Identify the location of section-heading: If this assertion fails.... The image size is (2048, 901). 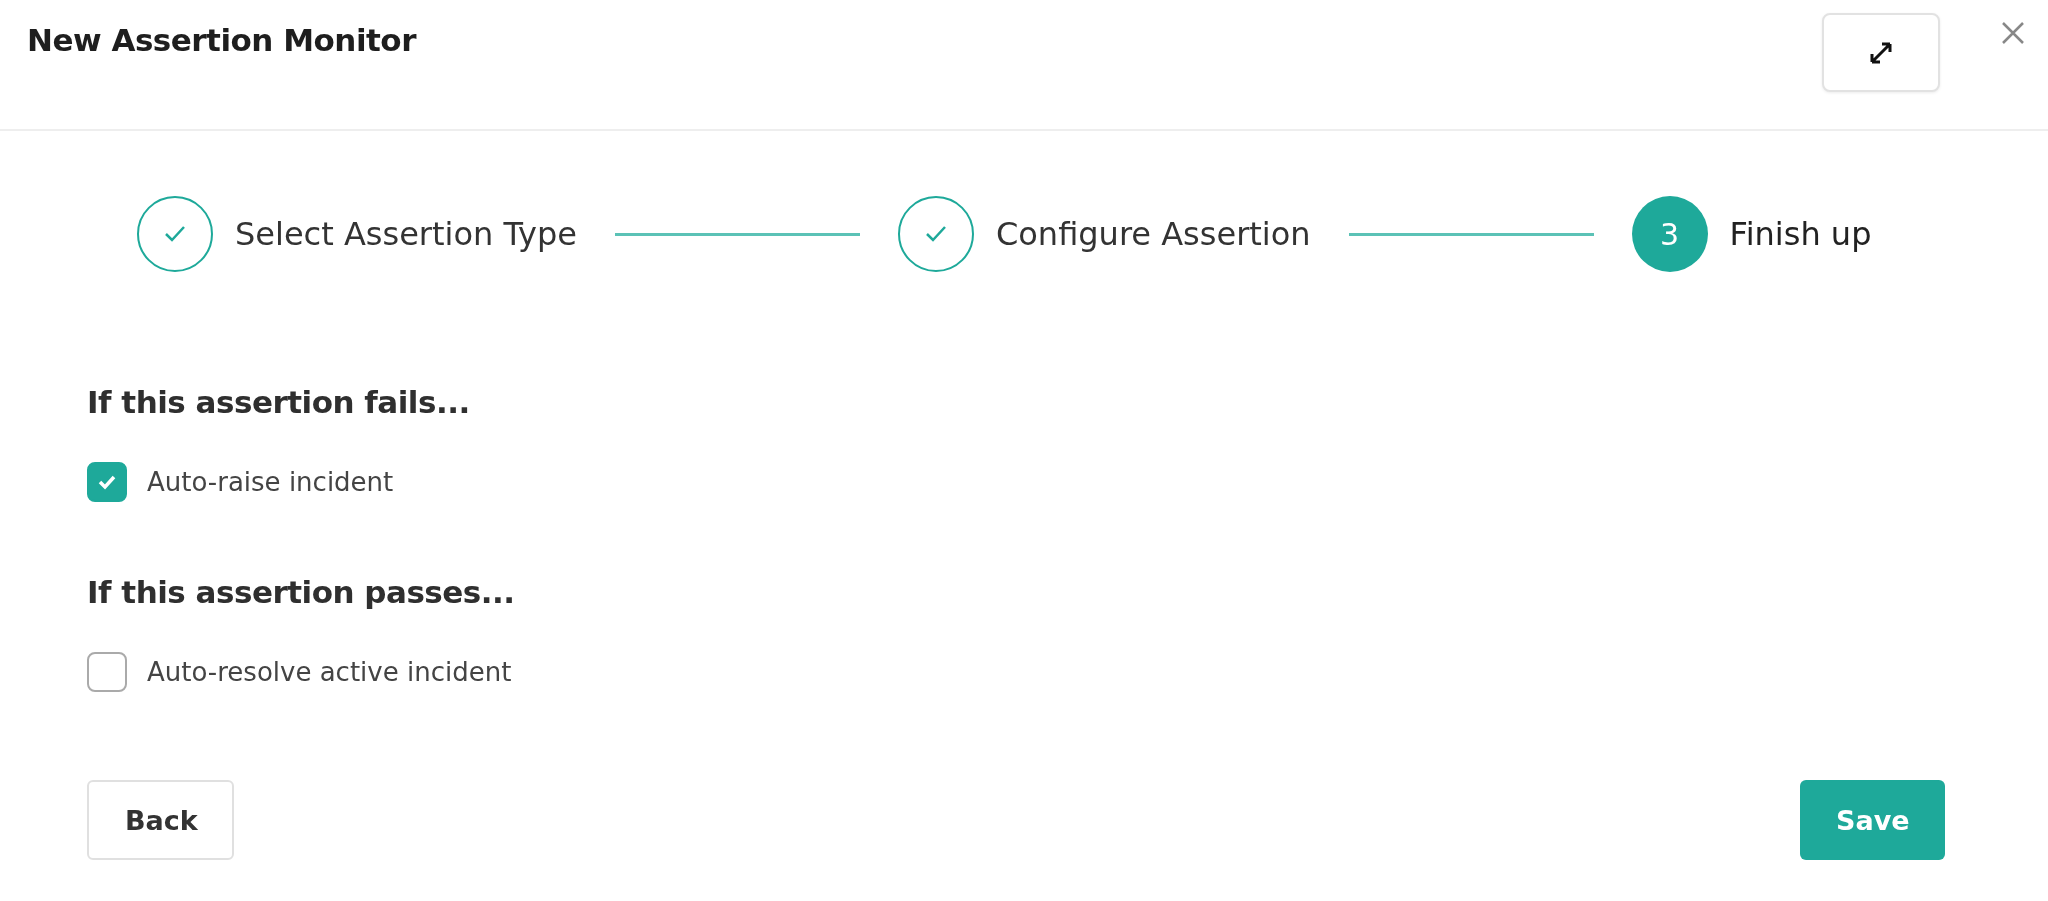
(279, 402).